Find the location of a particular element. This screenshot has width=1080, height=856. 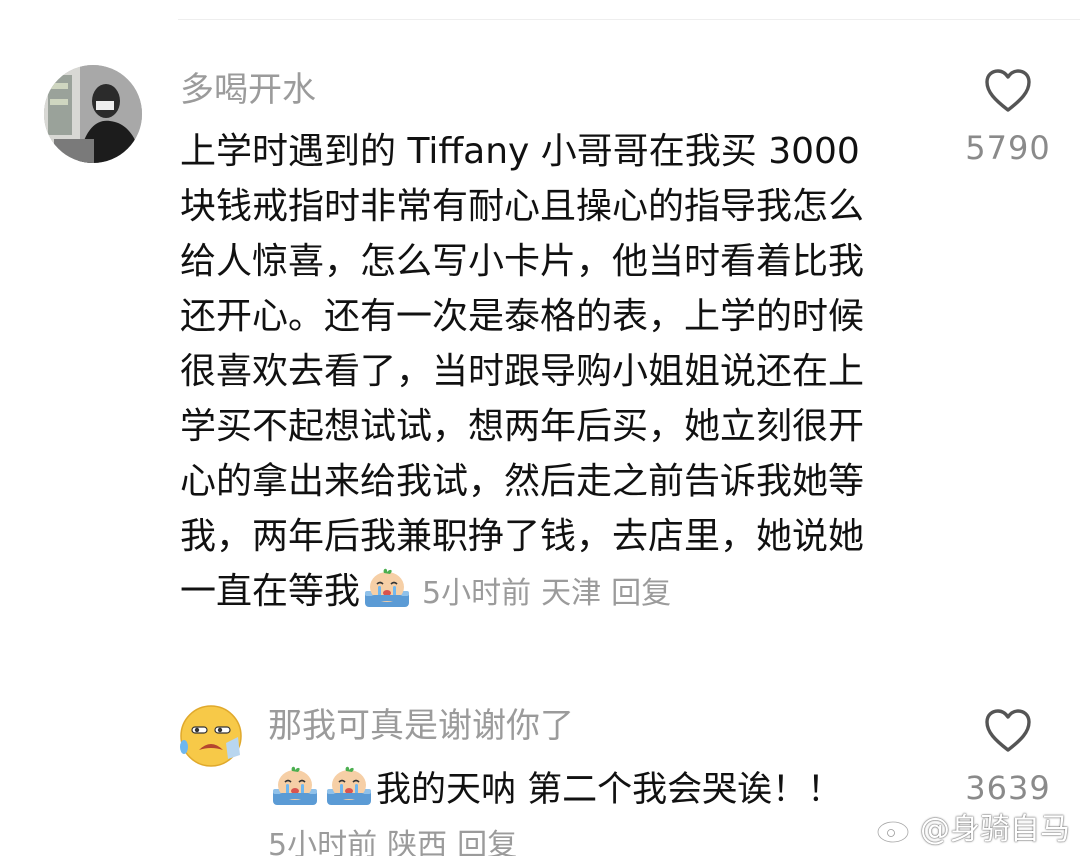

comment-location: 天津 is located at coordinates (571, 593).